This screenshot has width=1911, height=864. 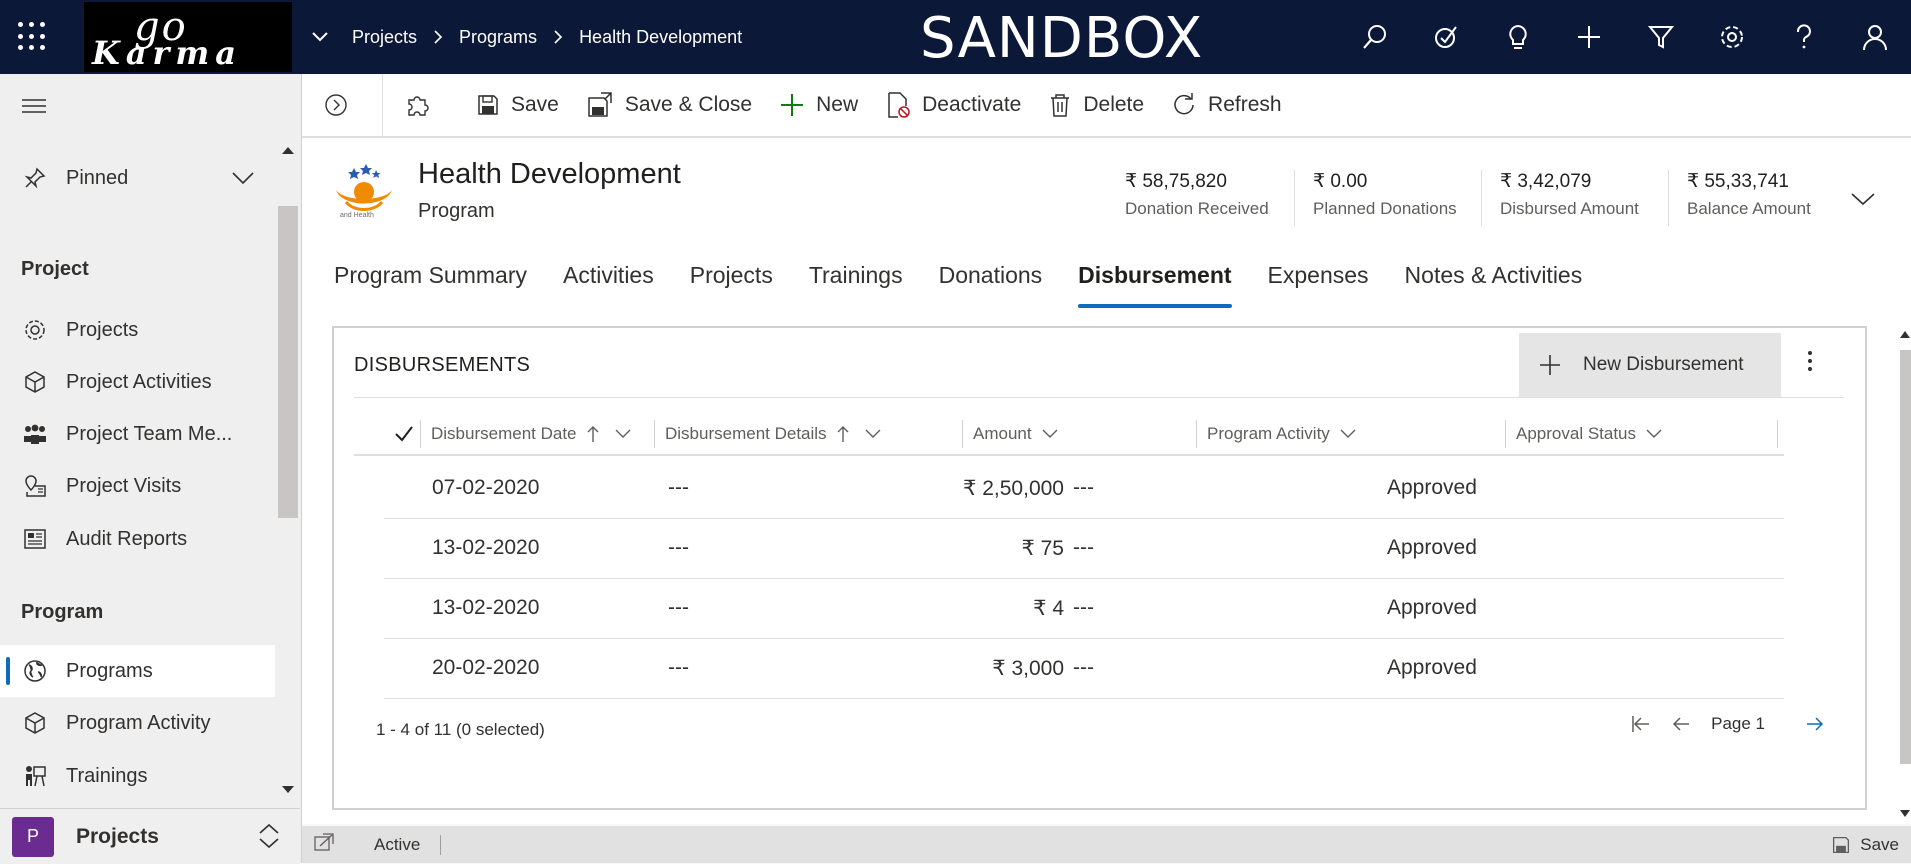 I want to click on refresh-icon, so click(x=1184, y=105).